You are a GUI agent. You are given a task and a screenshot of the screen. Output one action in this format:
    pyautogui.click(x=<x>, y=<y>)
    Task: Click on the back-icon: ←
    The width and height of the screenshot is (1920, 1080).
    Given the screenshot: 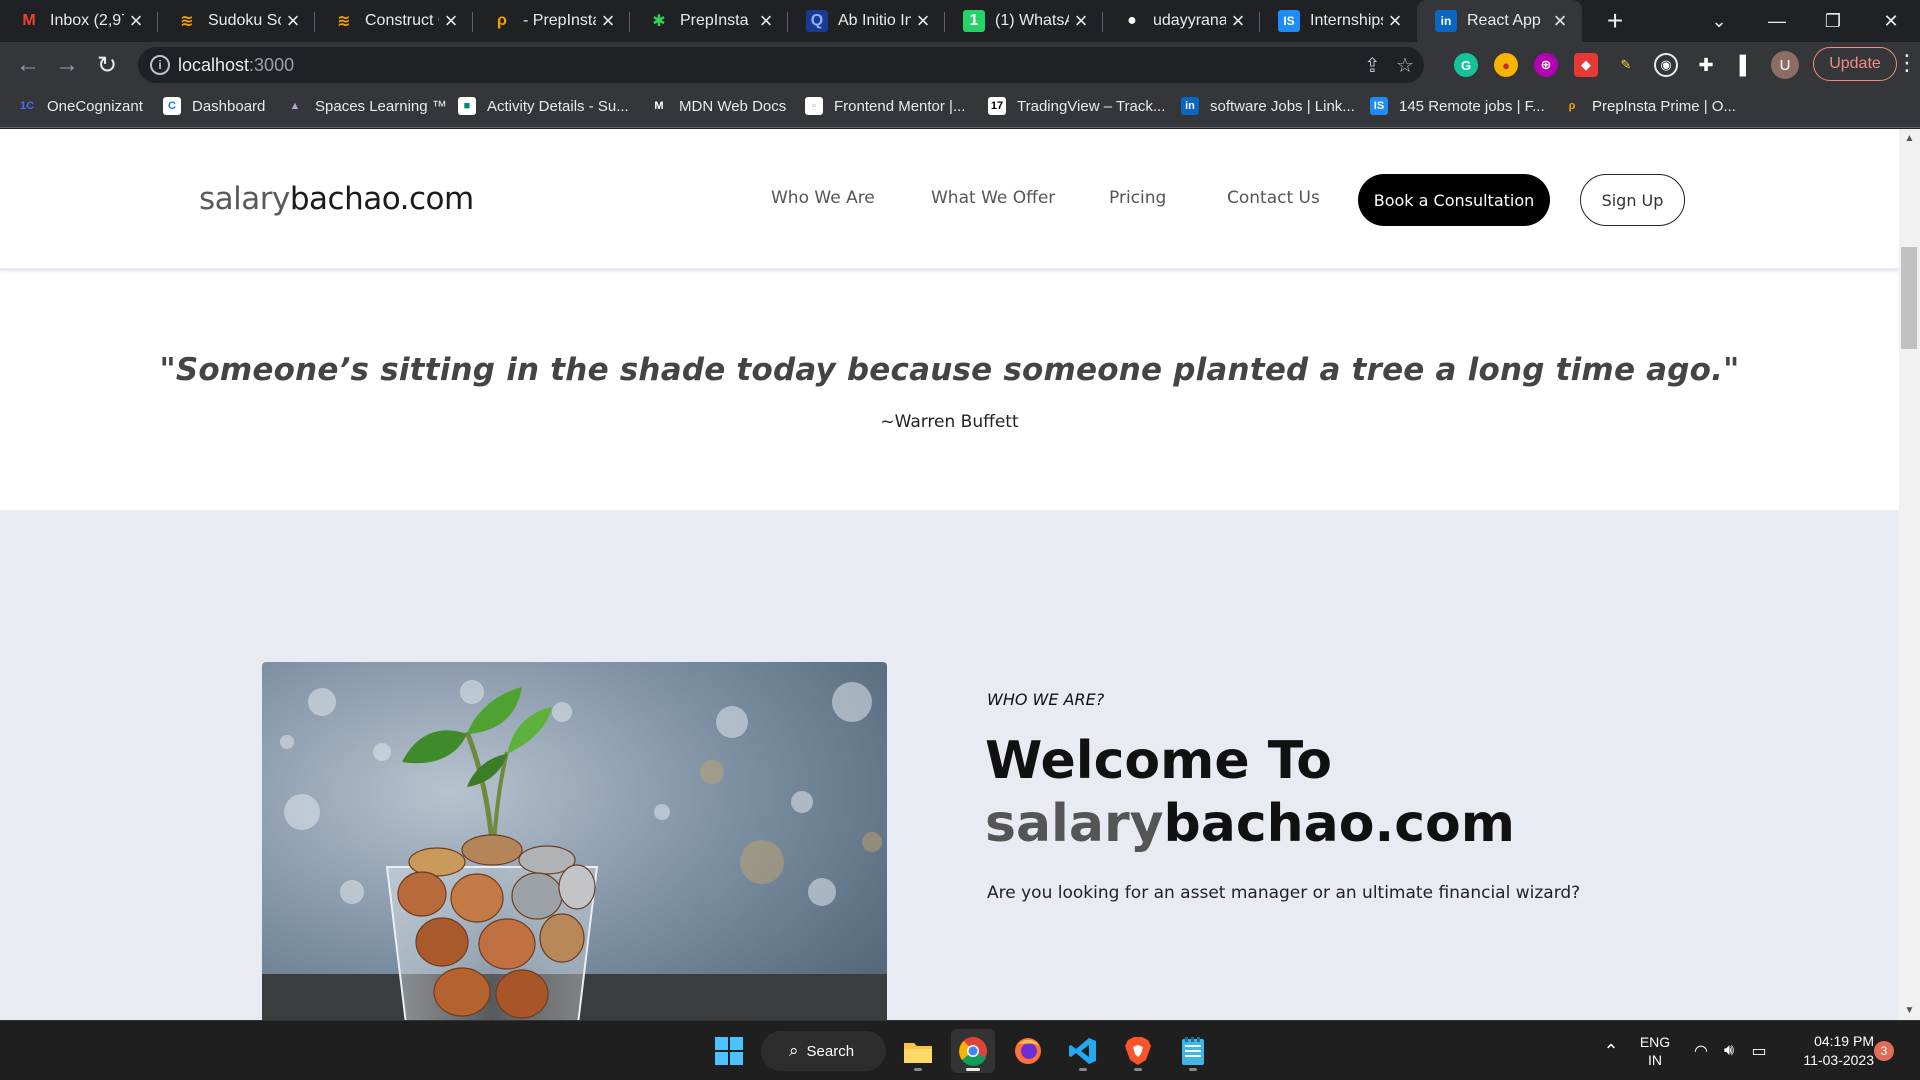 What is the action you would take?
    pyautogui.click(x=28, y=65)
    